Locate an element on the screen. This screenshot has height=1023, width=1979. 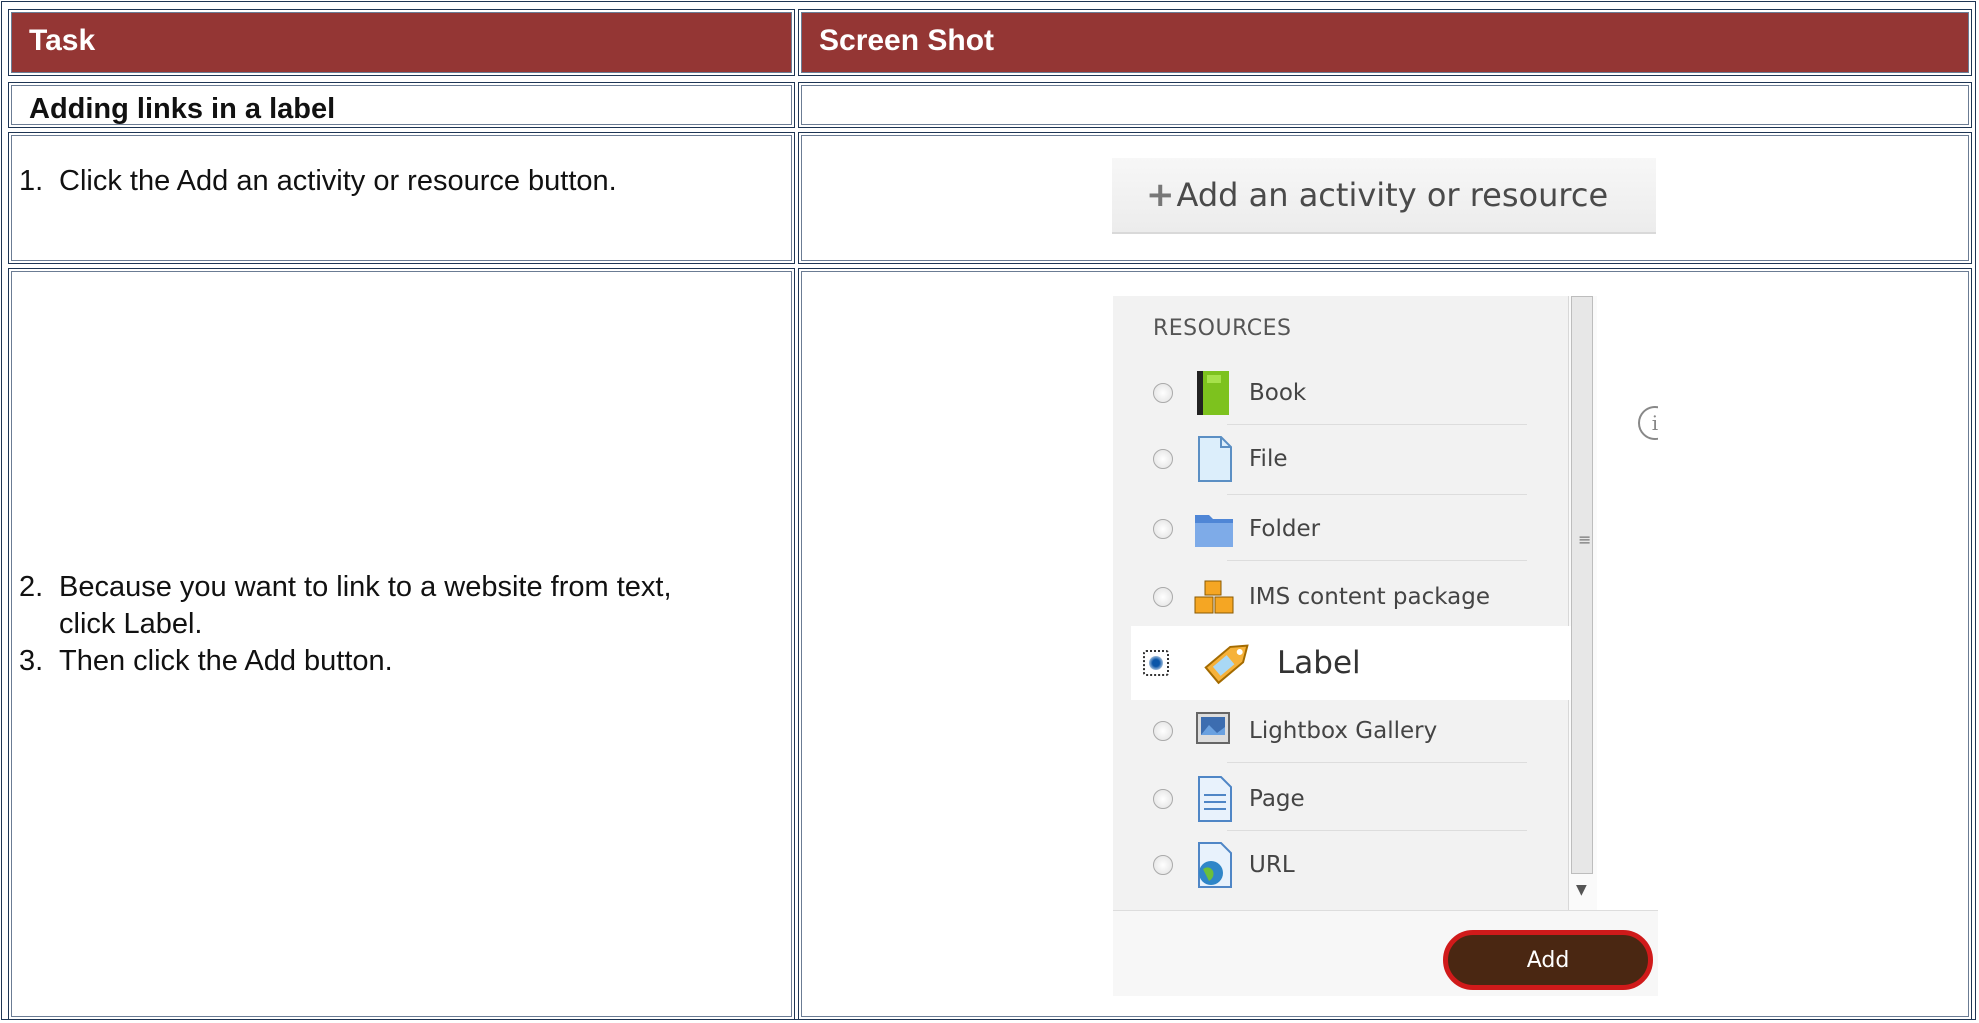
header-task: Task is located at coordinates (401, 42).